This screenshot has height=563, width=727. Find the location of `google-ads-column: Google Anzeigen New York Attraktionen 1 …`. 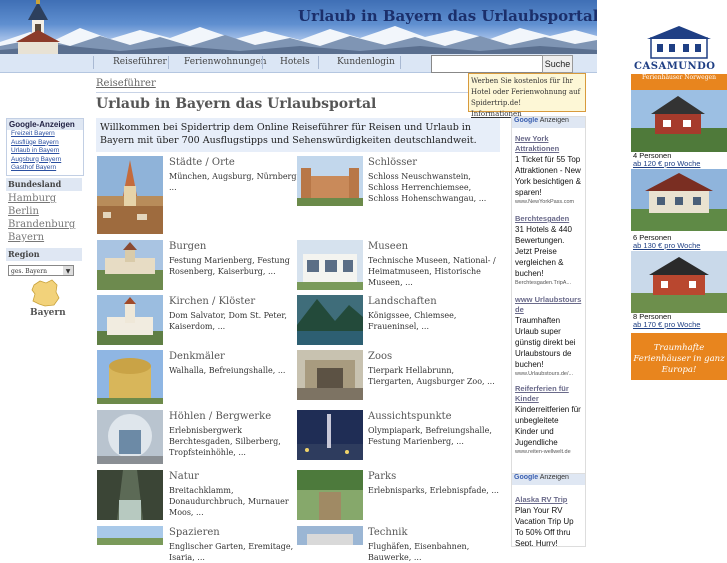

google-ads-column: Google Anzeigen New York Attraktionen 1 … is located at coordinates (548, 295).